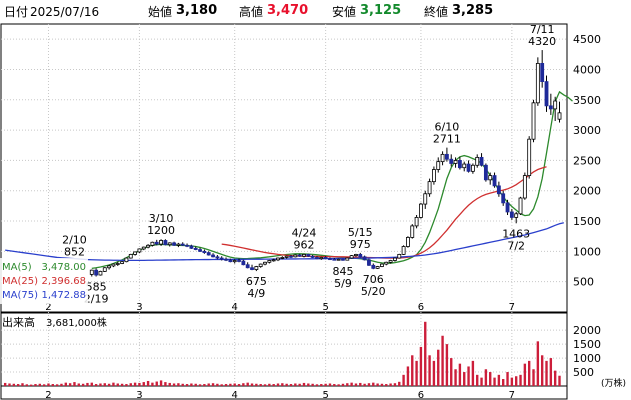 The width and height of the screenshot is (631, 400). Describe the element at coordinates (583, 282) in the screenshot. I see `price-tick-label: 500` at that location.